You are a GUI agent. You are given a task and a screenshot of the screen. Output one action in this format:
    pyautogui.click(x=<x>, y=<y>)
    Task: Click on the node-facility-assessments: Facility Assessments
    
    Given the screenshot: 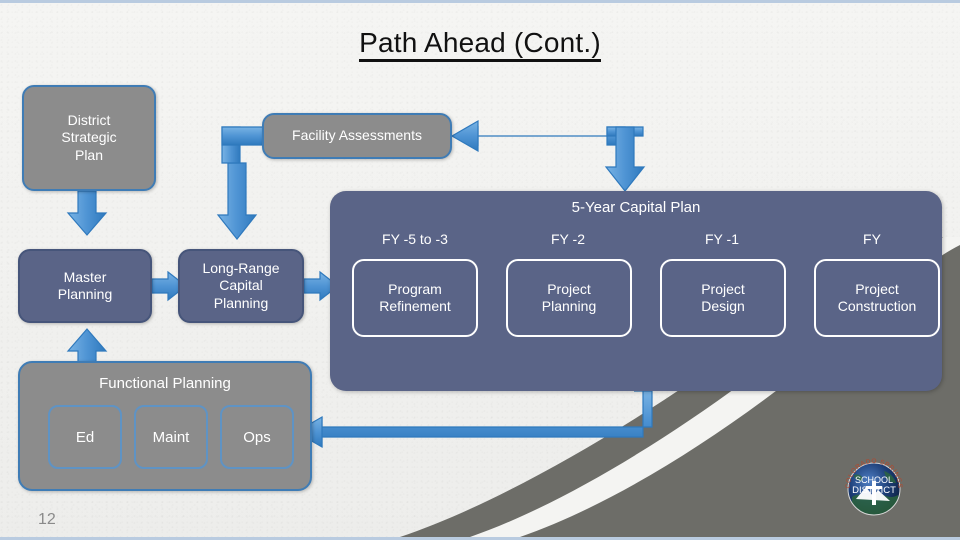 What is the action you would take?
    pyautogui.click(x=357, y=136)
    